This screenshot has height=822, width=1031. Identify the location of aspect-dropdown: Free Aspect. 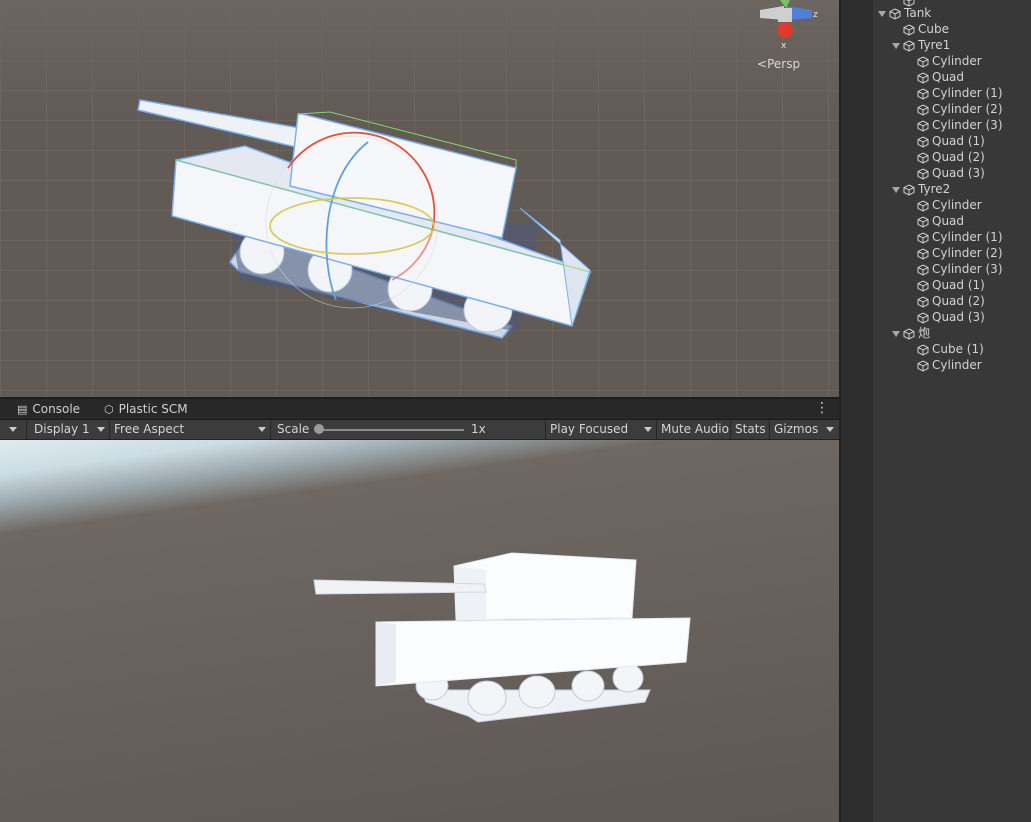
(190, 429).